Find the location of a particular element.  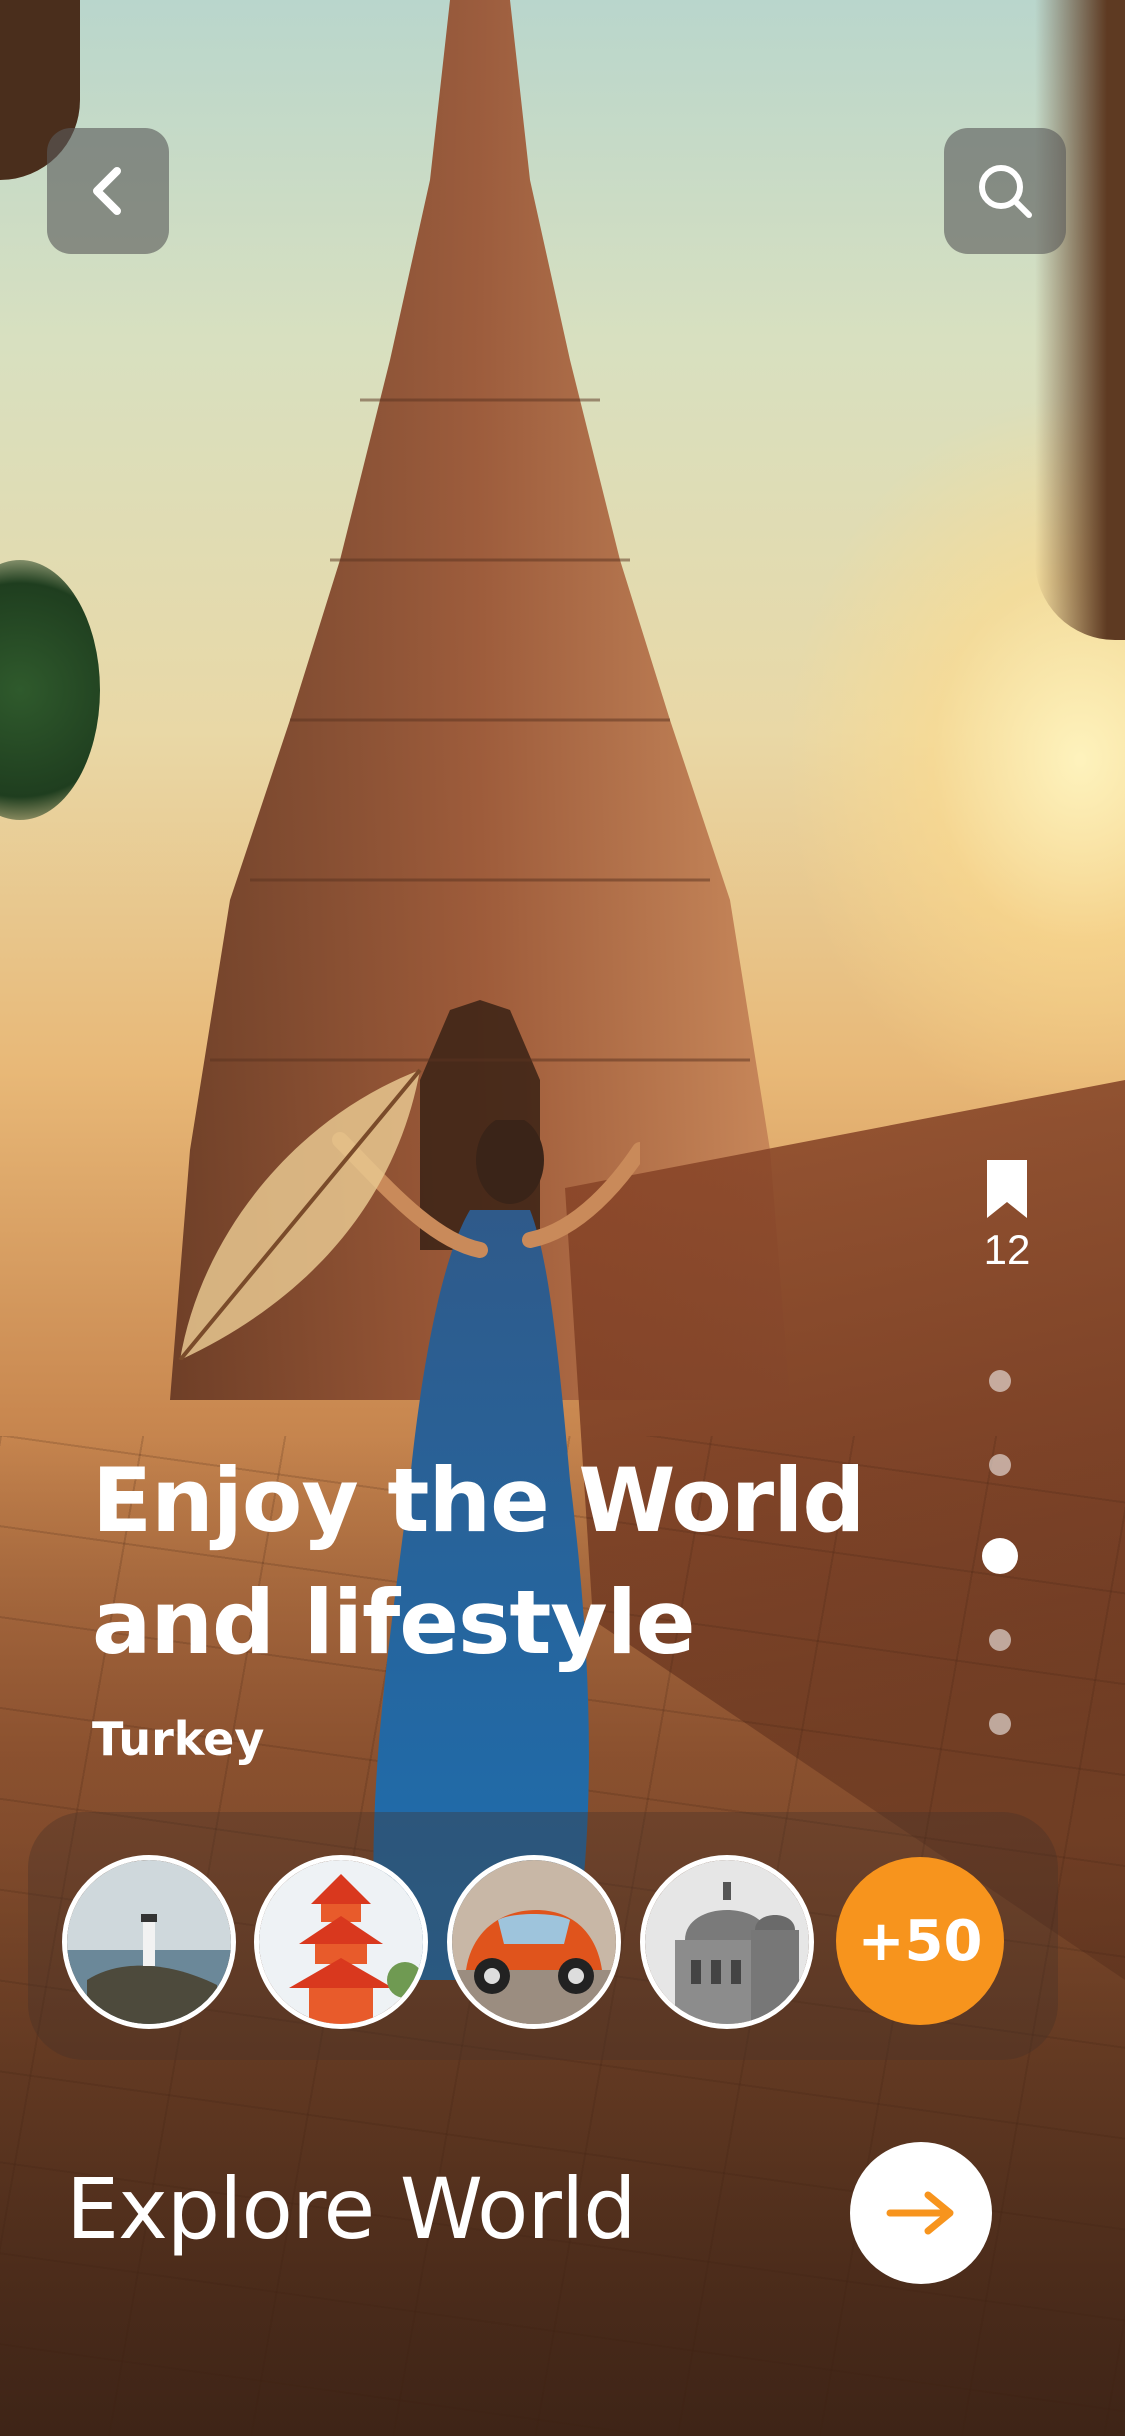

thumbnail-orange-car is located at coordinates (534, 1942).